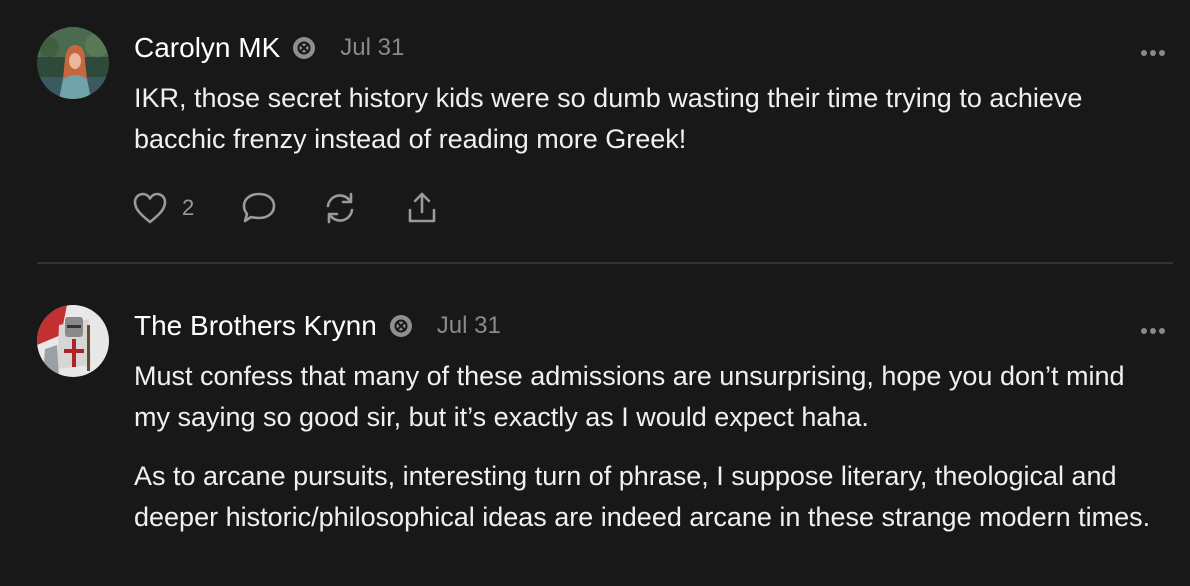 This screenshot has width=1190, height=586. I want to click on author-name: Carolyn MK, so click(207, 48).